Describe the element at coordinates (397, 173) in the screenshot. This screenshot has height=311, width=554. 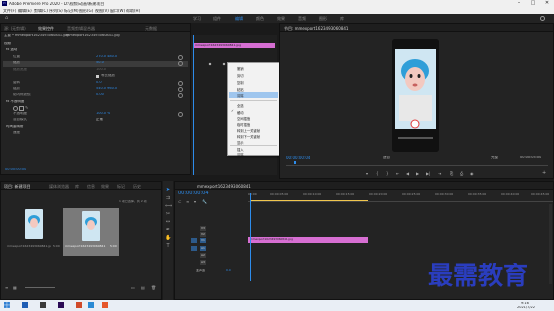
I see `step-back-icon: ⇤` at that location.